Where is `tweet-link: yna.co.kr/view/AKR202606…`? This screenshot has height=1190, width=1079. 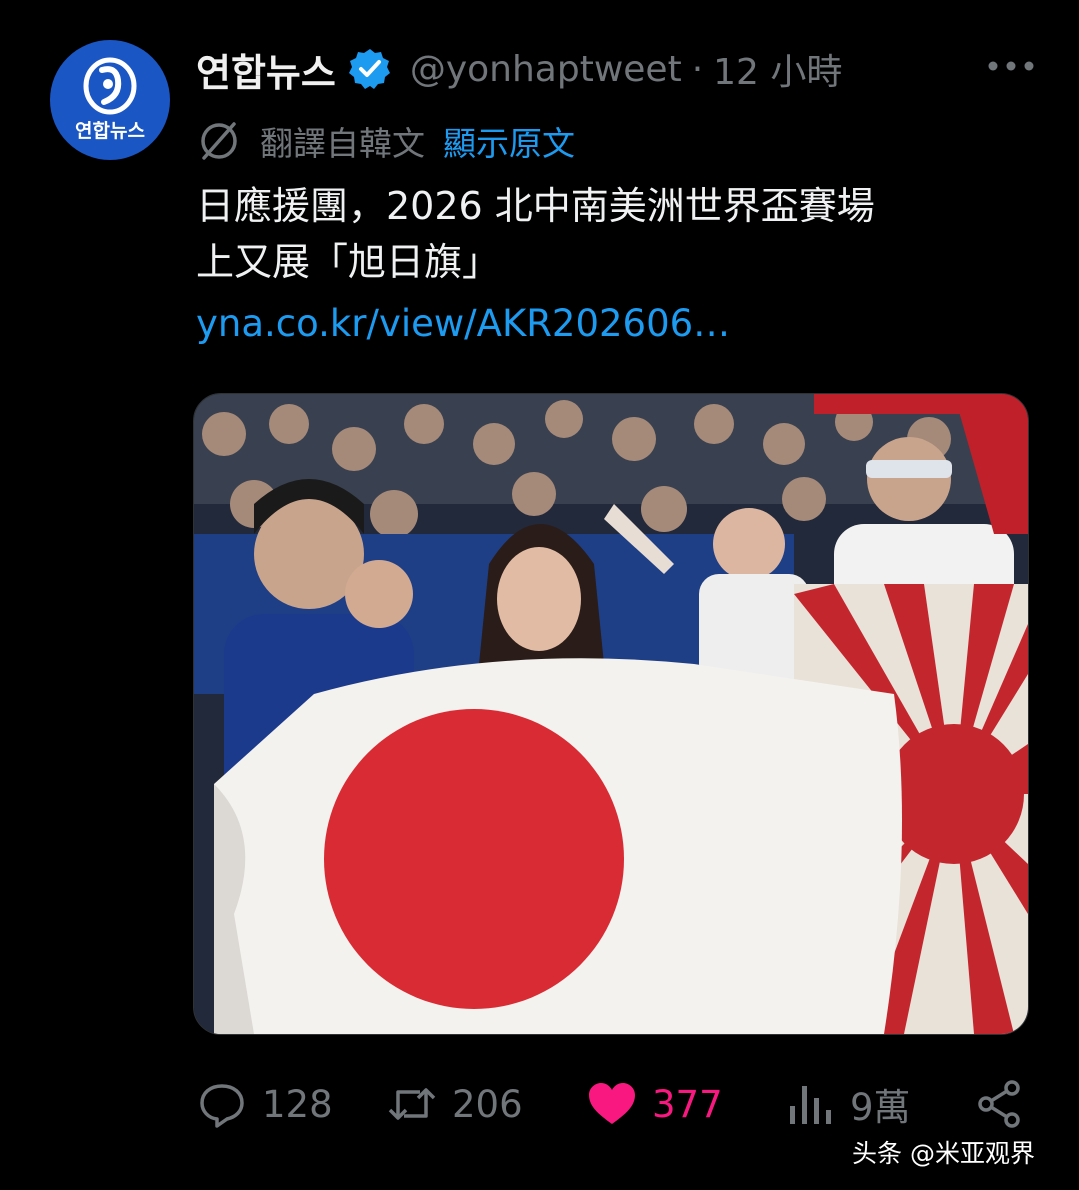 tweet-link: yna.co.kr/view/AKR202606… is located at coordinates (463, 323).